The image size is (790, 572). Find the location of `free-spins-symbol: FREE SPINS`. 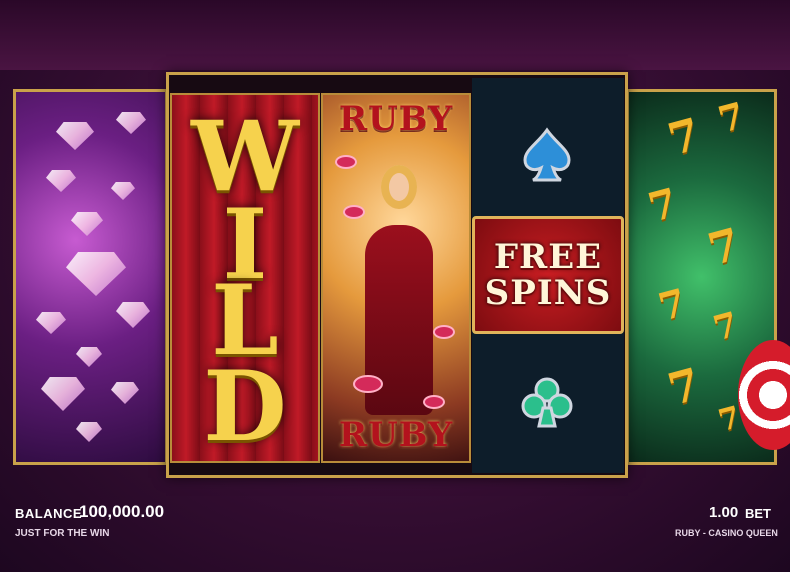

free-spins-symbol: FREE SPINS is located at coordinates (548, 275).